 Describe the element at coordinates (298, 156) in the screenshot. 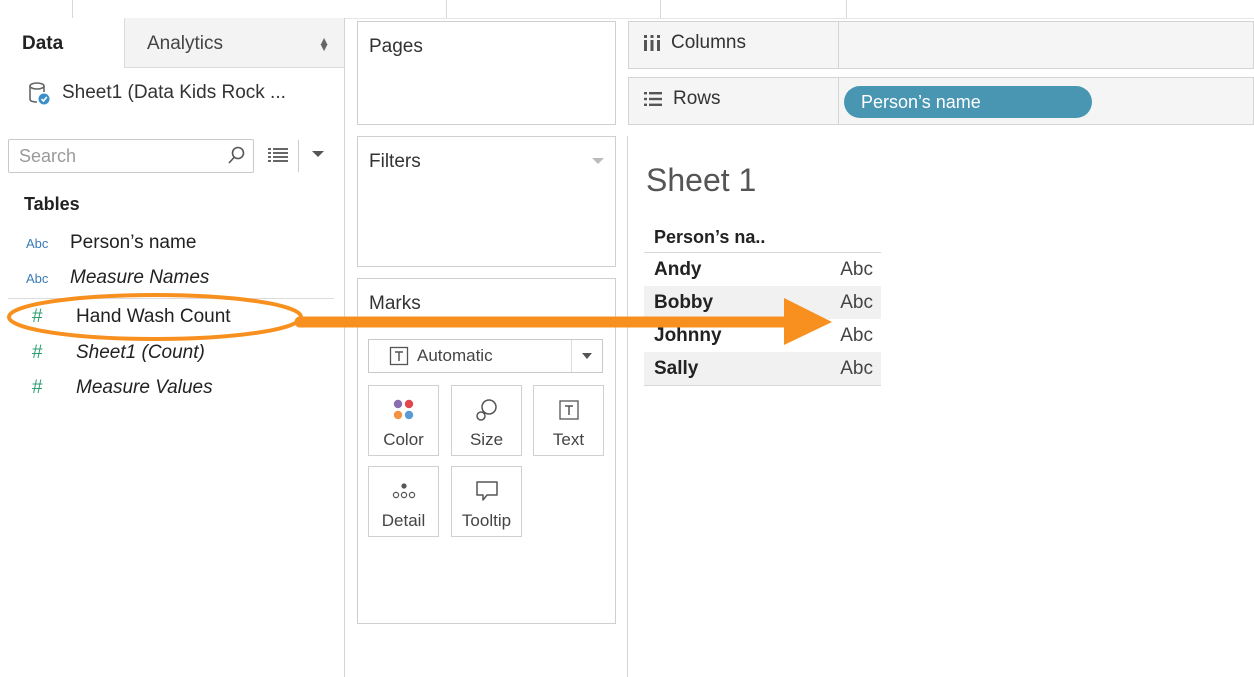

I see `search-divider` at that location.